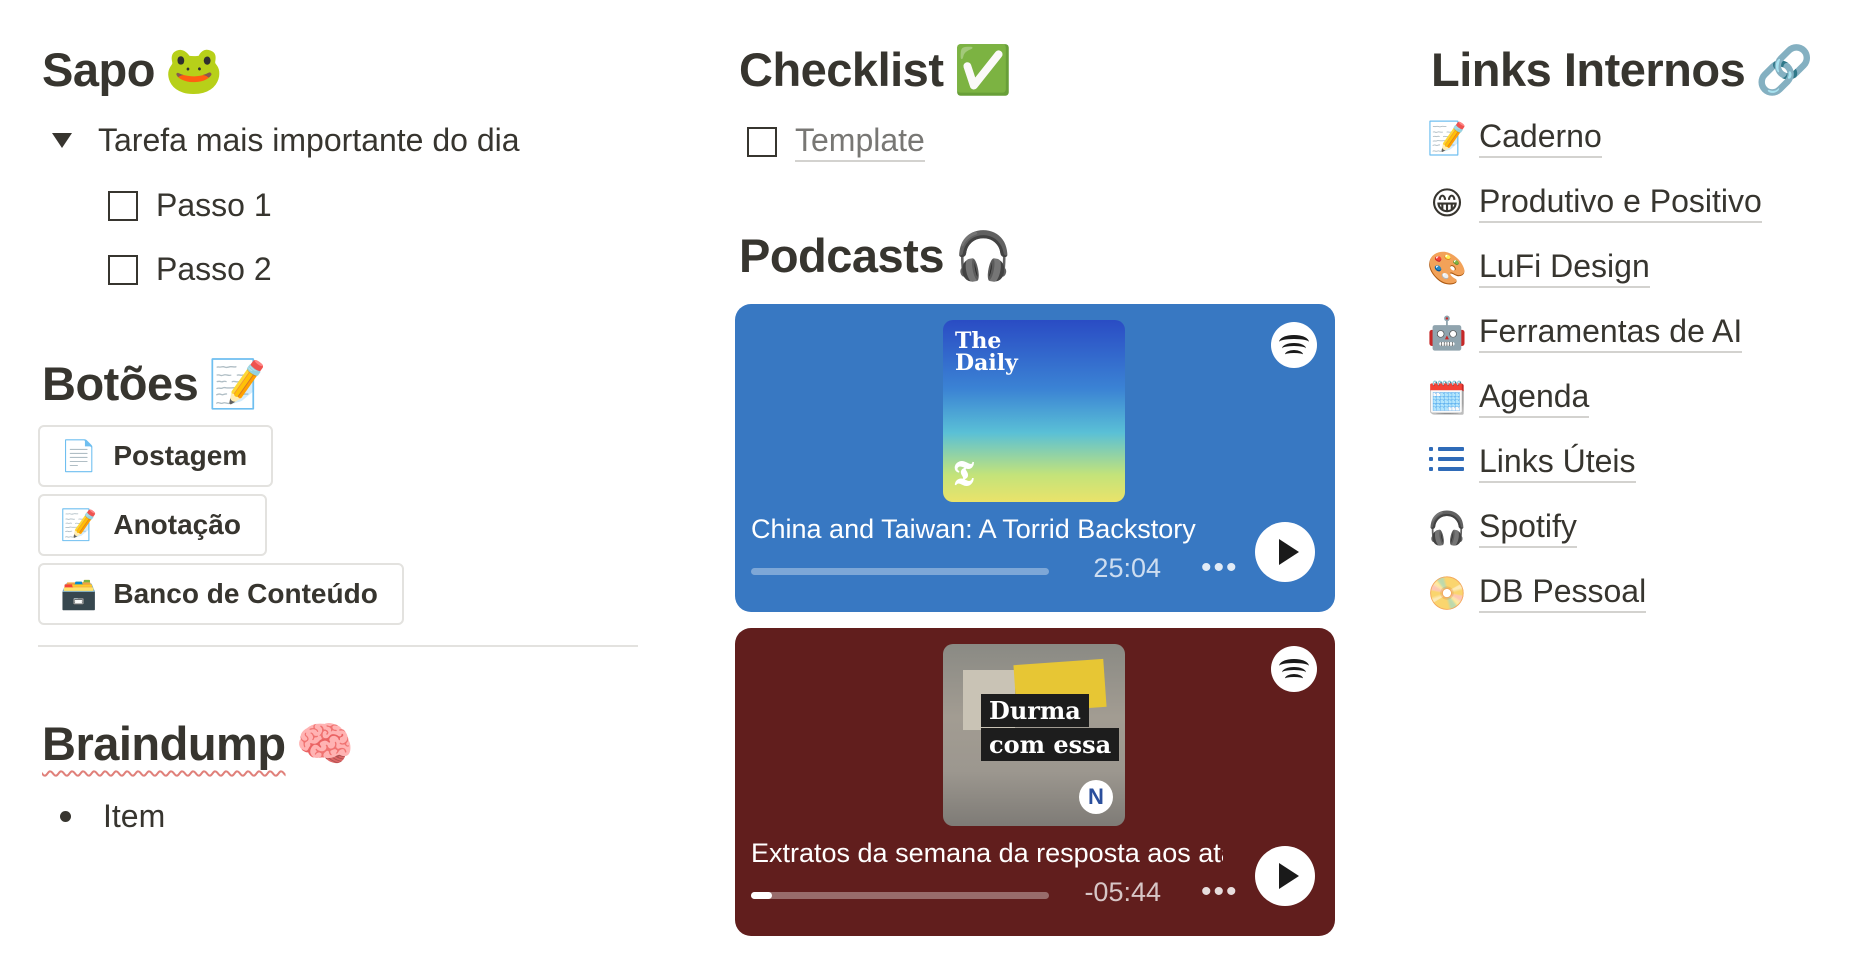 This screenshot has height=956, width=1872. I want to click on link-label: LuFi Design, so click(1564, 268).